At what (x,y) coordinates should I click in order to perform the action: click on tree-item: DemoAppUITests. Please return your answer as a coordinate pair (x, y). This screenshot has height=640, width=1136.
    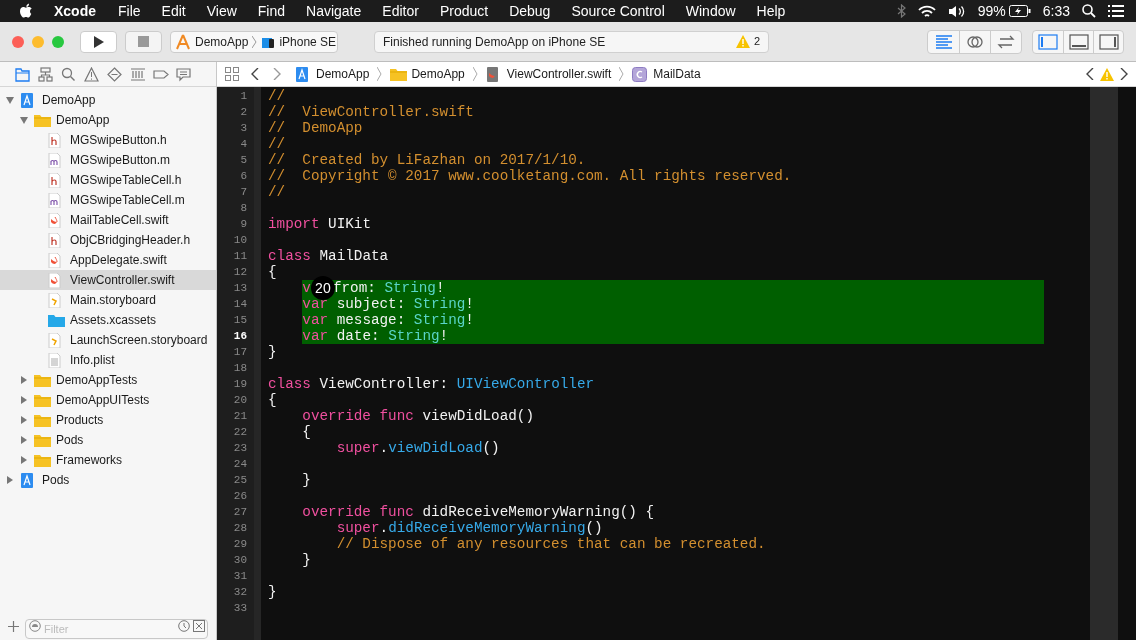
    Looking at the image, I should click on (108, 400).